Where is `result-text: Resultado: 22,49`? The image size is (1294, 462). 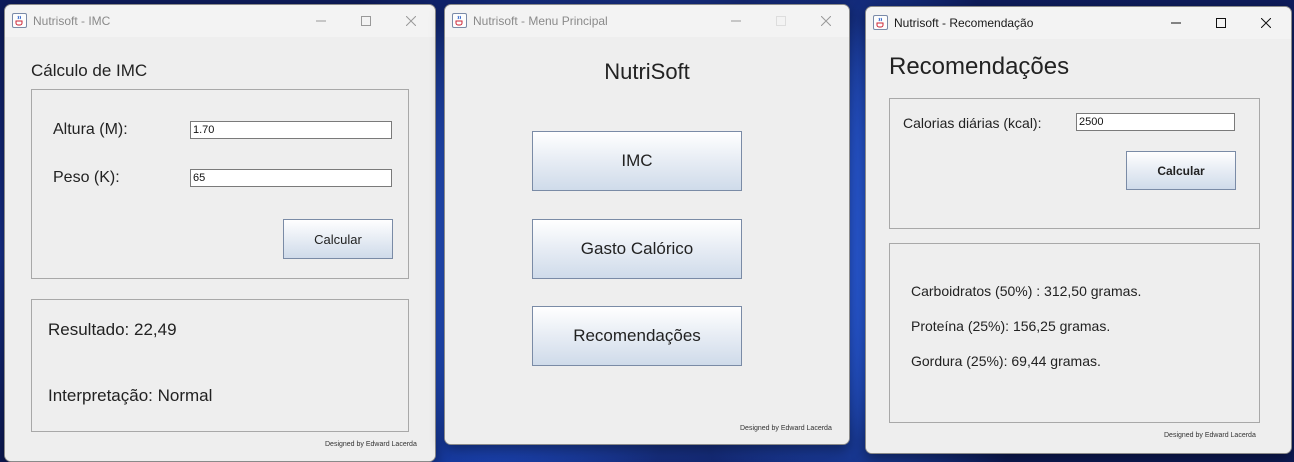
result-text: Resultado: 22,49 is located at coordinates (112, 329).